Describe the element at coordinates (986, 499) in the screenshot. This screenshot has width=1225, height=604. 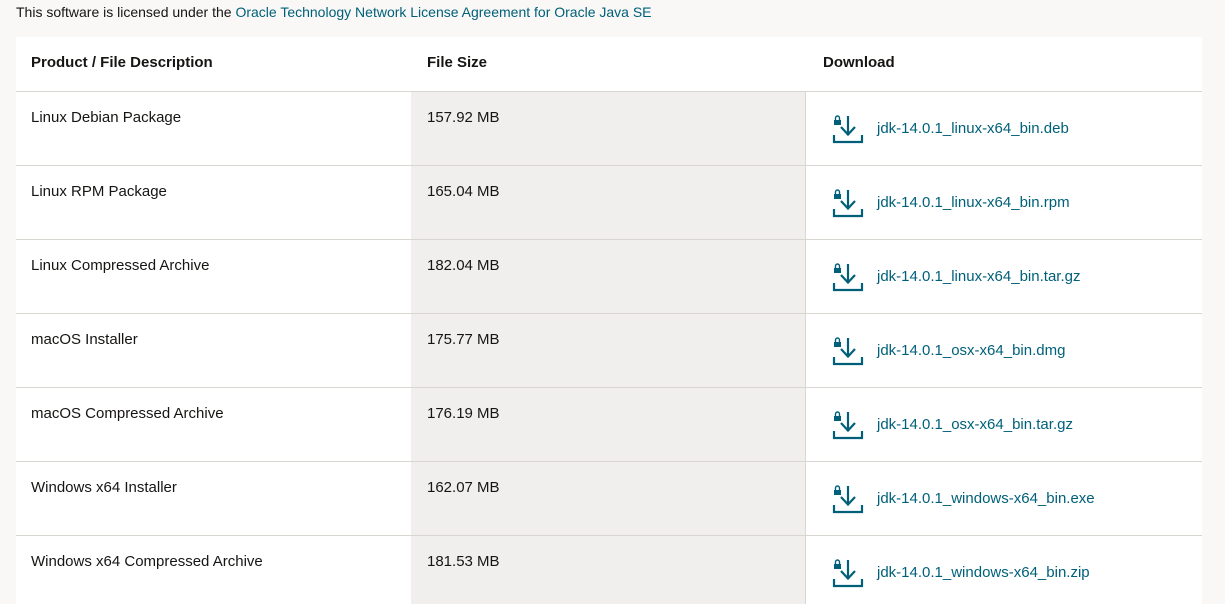
I see `download-filename: jdk-14.0.1_windows-x64_bin.exe` at that location.